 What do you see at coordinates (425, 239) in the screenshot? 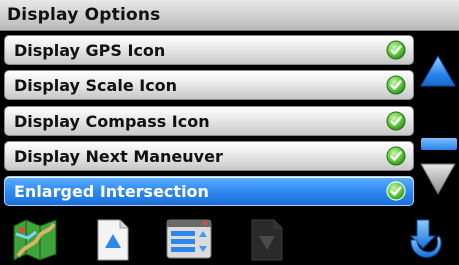
I see `back-icon` at bounding box center [425, 239].